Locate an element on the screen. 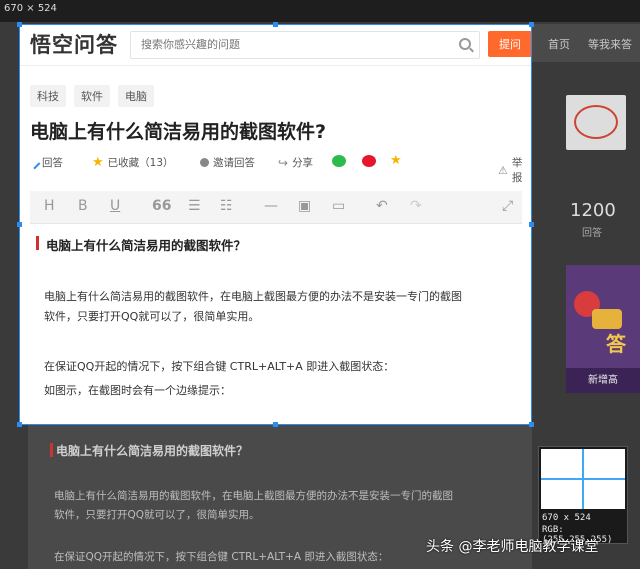  crosshair is located at coordinates (583, 479).